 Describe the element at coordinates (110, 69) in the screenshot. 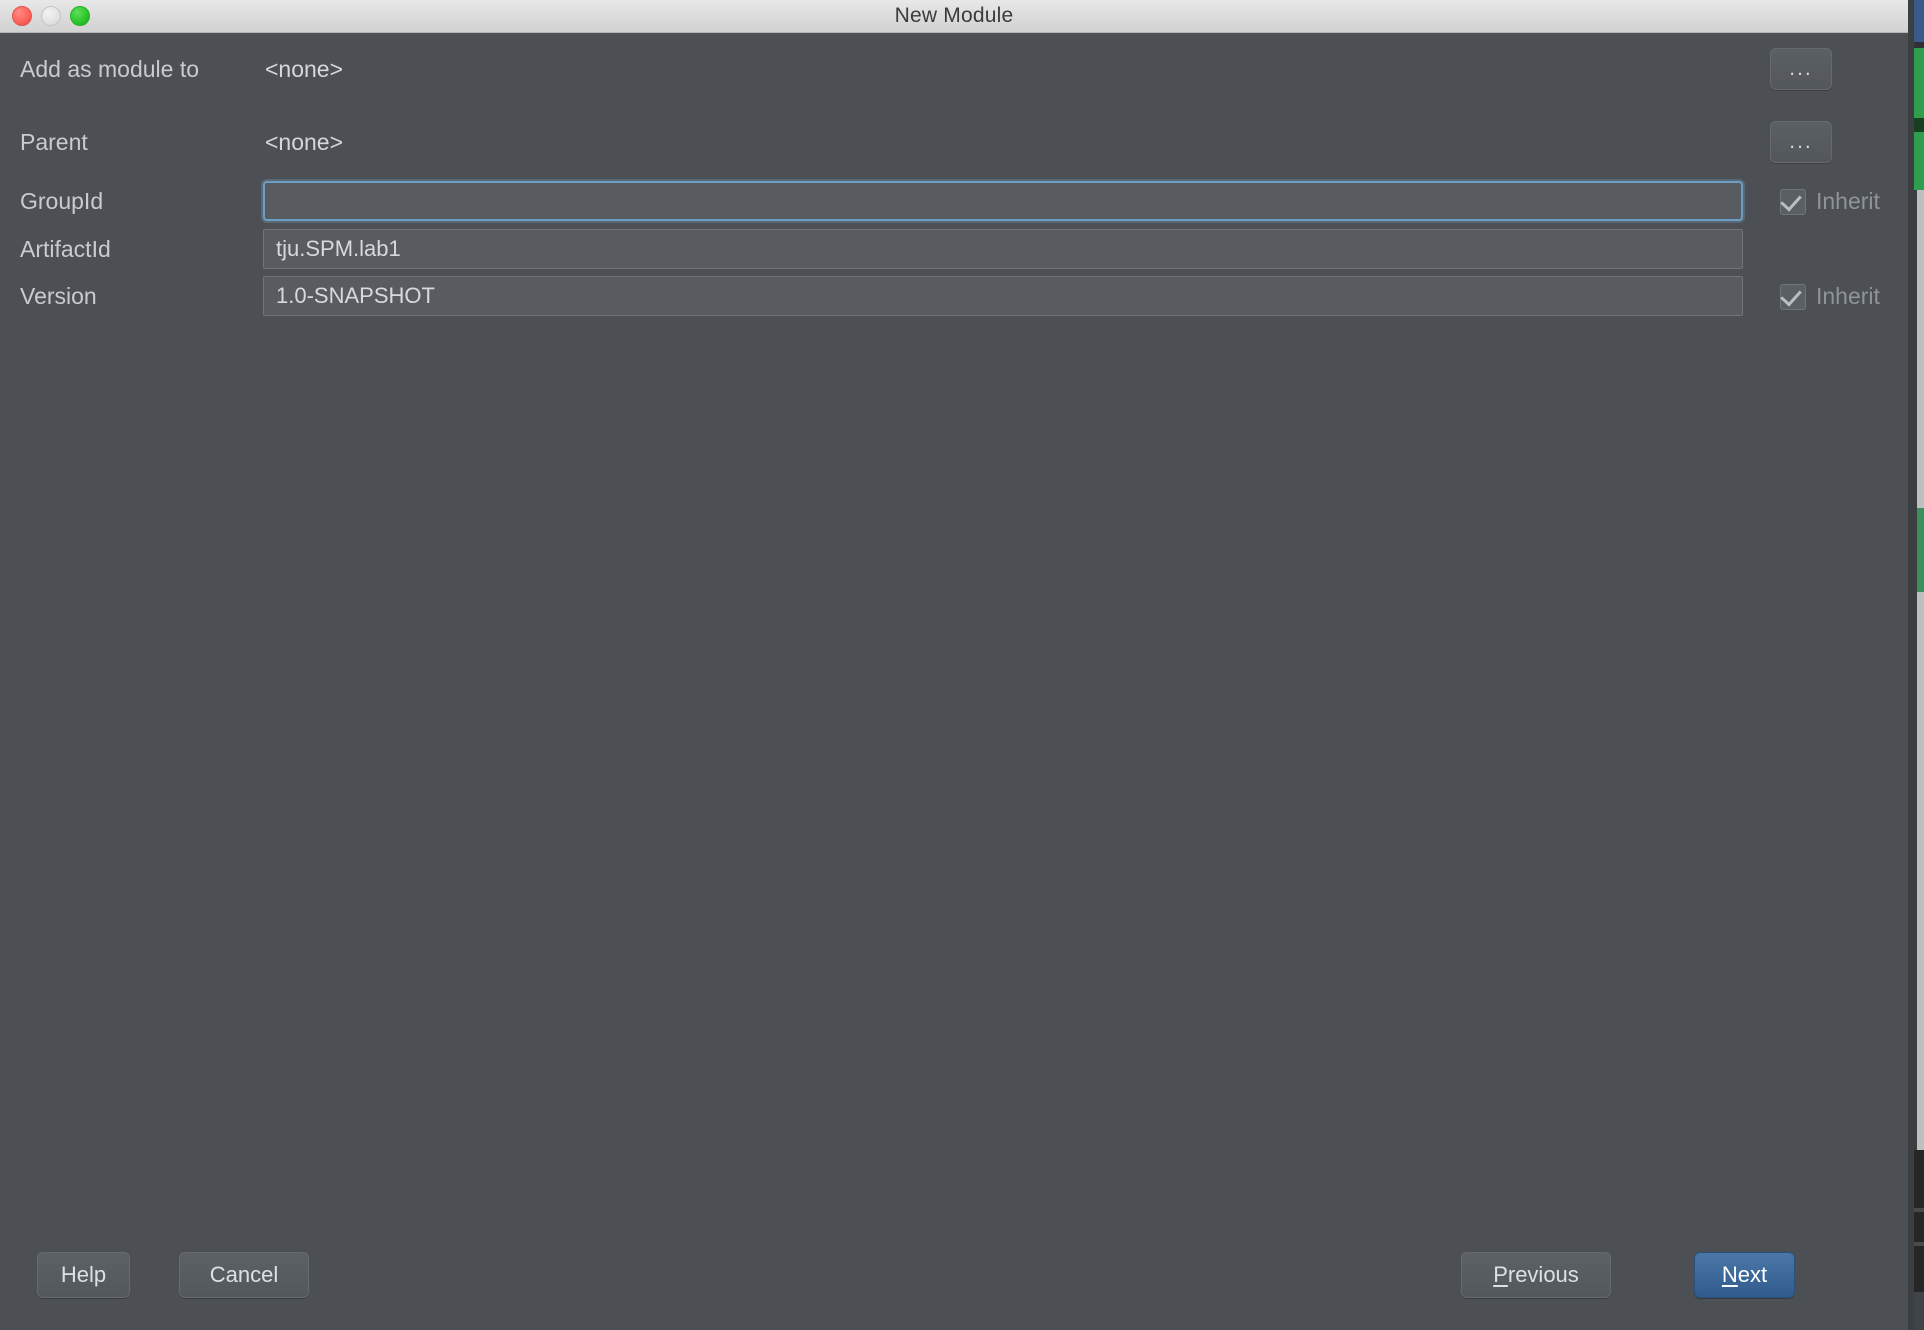

I see `label-add-as-module-to: Add as module to` at that location.